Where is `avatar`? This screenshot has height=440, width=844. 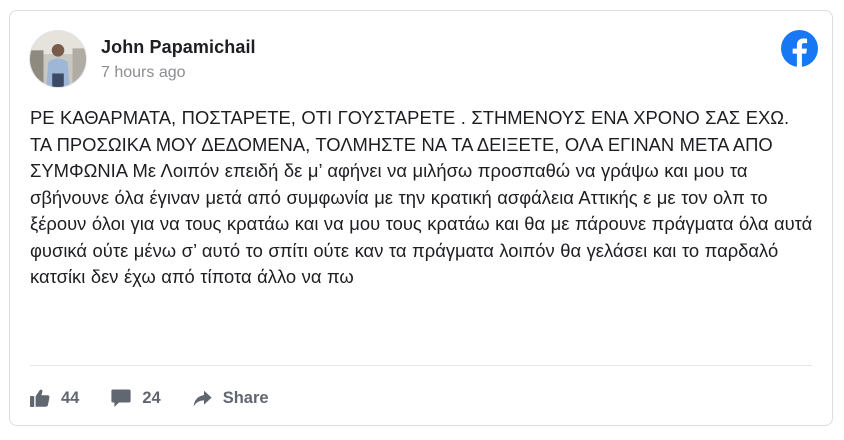 avatar is located at coordinates (58, 59).